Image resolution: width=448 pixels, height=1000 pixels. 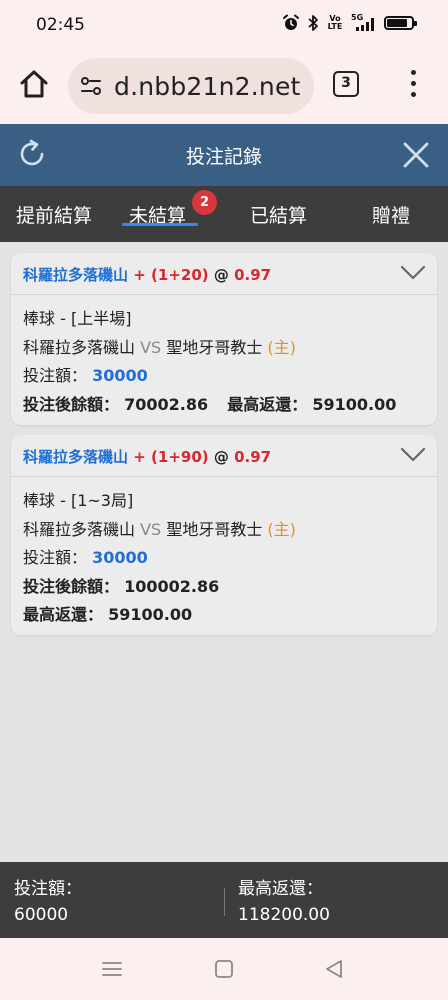 What do you see at coordinates (166, 404) in the screenshot?
I see `balance-value: 70002.86` at bounding box center [166, 404].